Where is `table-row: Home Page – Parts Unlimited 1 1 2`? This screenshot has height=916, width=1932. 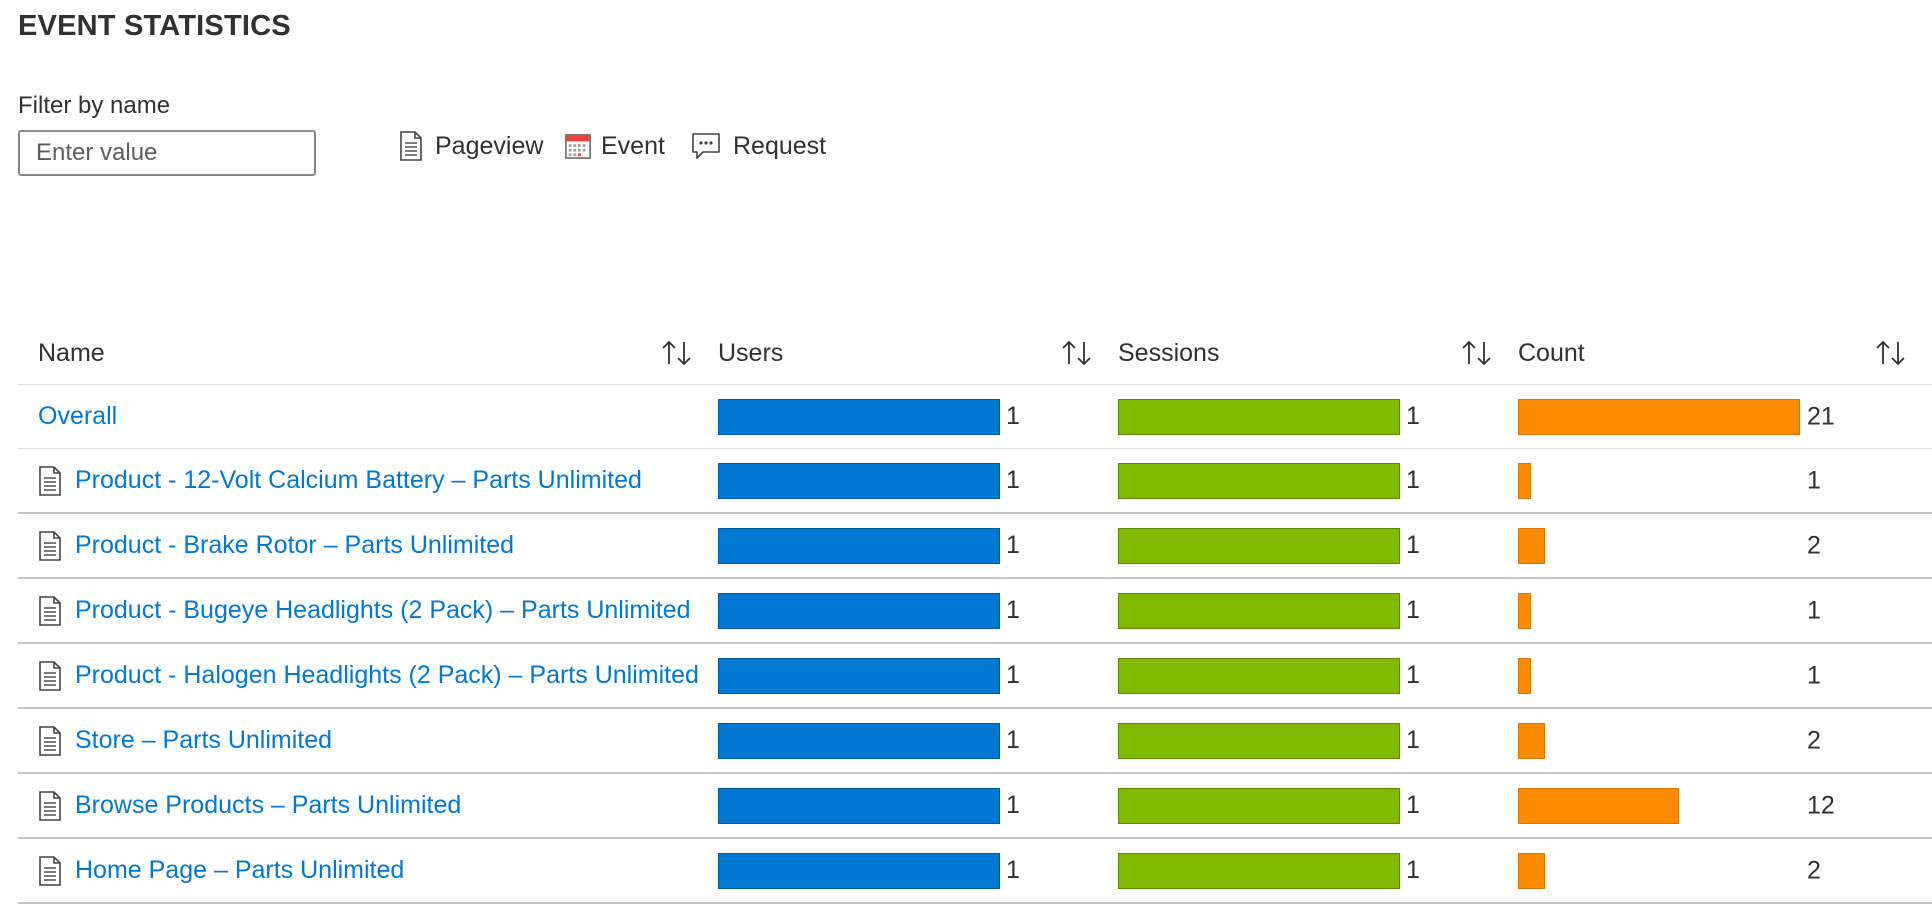 table-row: Home Page – Parts Unlimited 1 1 2 is located at coordinates (975, 871).